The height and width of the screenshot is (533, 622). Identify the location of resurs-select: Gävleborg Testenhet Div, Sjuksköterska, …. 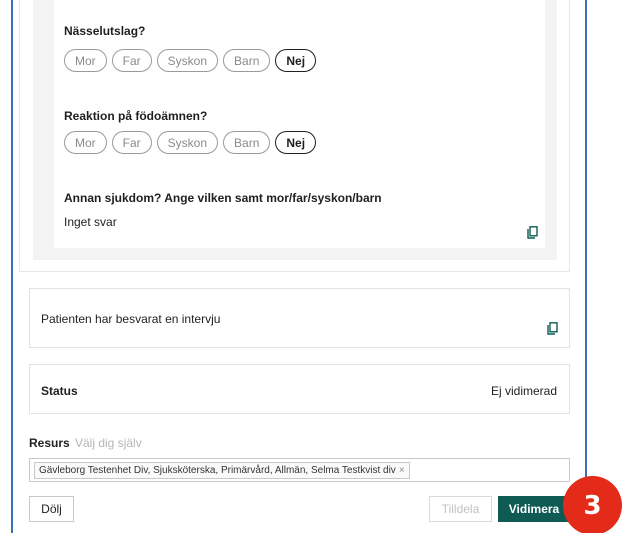
(299, 470).